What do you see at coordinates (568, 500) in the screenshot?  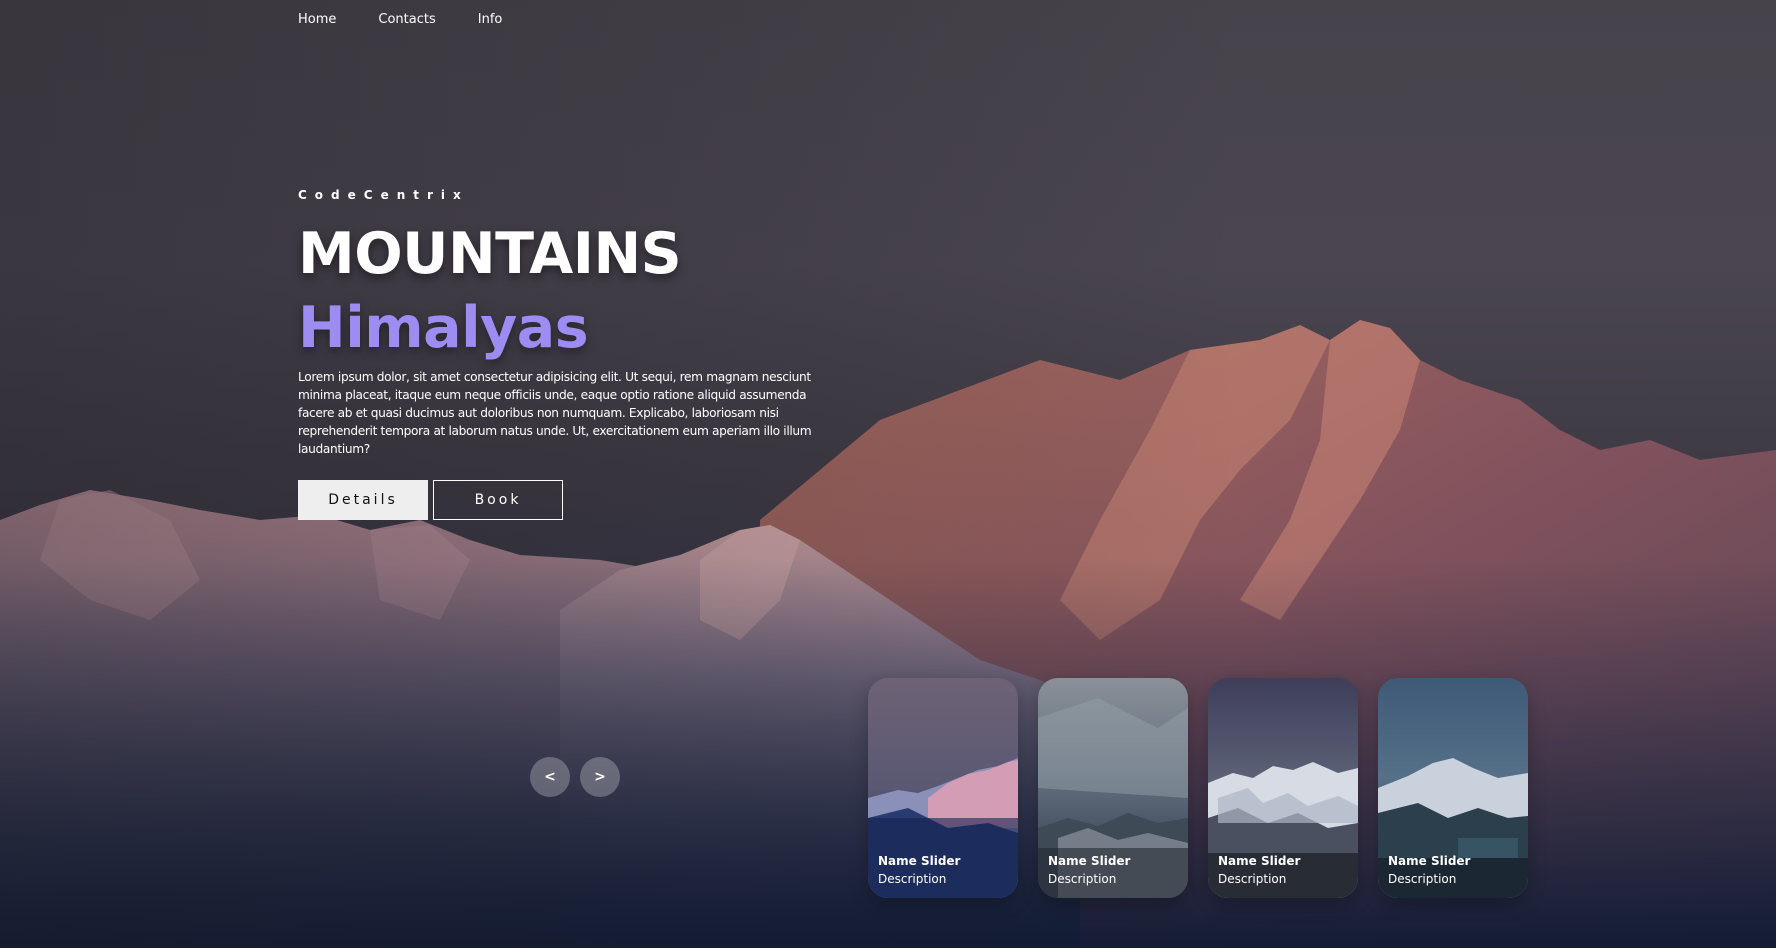 I see `hero-buttons: Details Book` at bounding box center [568, 500].